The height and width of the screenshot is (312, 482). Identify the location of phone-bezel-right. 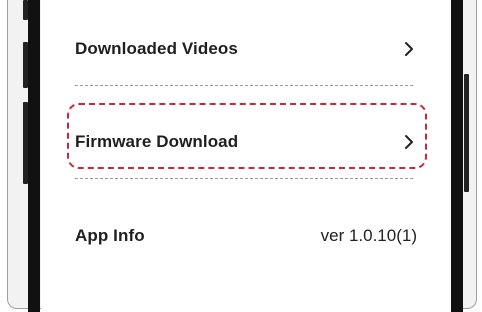
(457, 156).